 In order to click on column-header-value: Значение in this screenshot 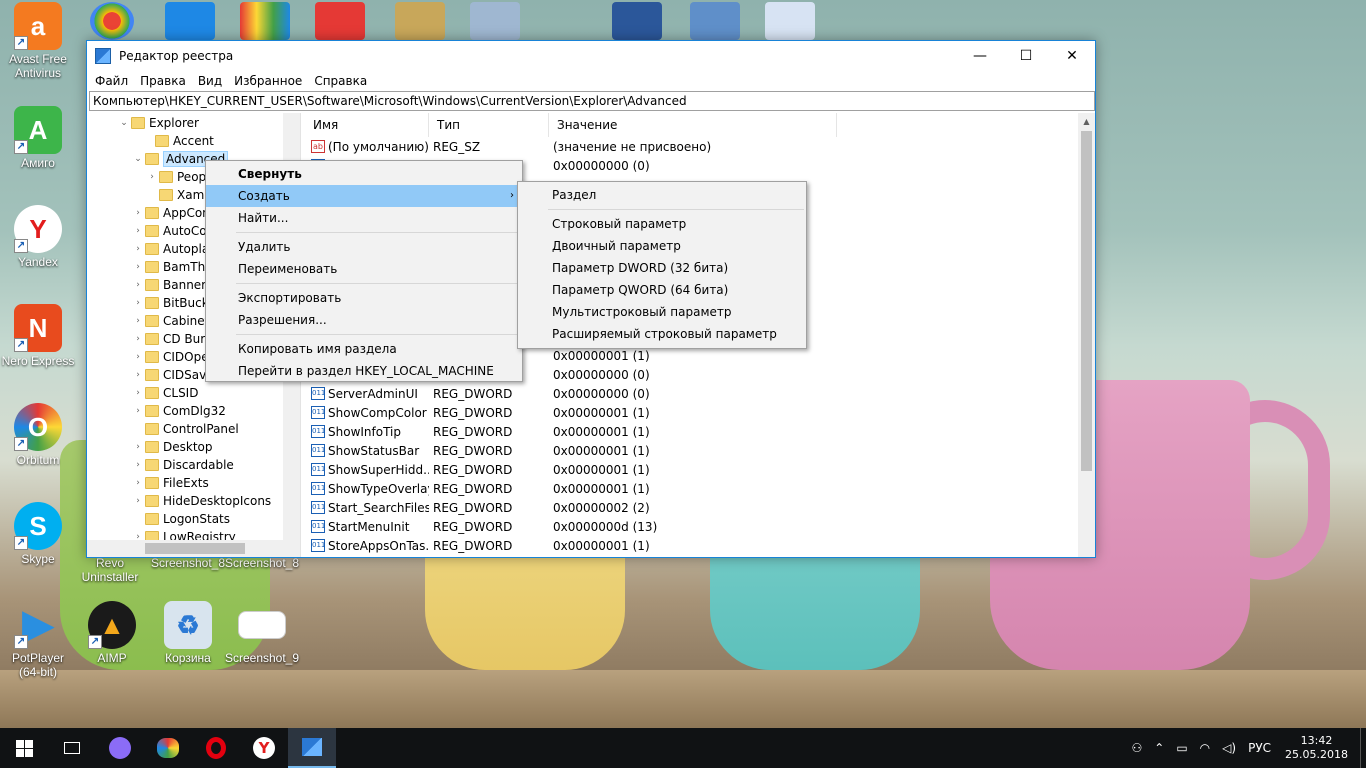, I will do `click(693, 125)`.